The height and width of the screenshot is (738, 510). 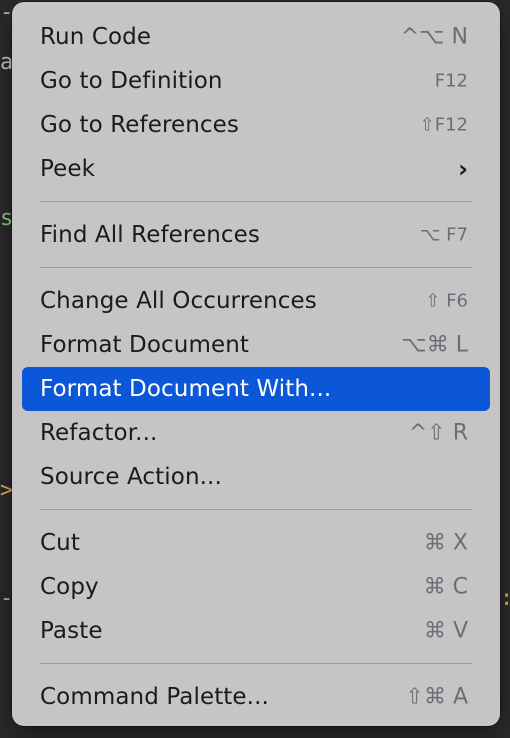 I want to click on menu-item-shortcut: ⇧F12, so click(x=443, y=125).